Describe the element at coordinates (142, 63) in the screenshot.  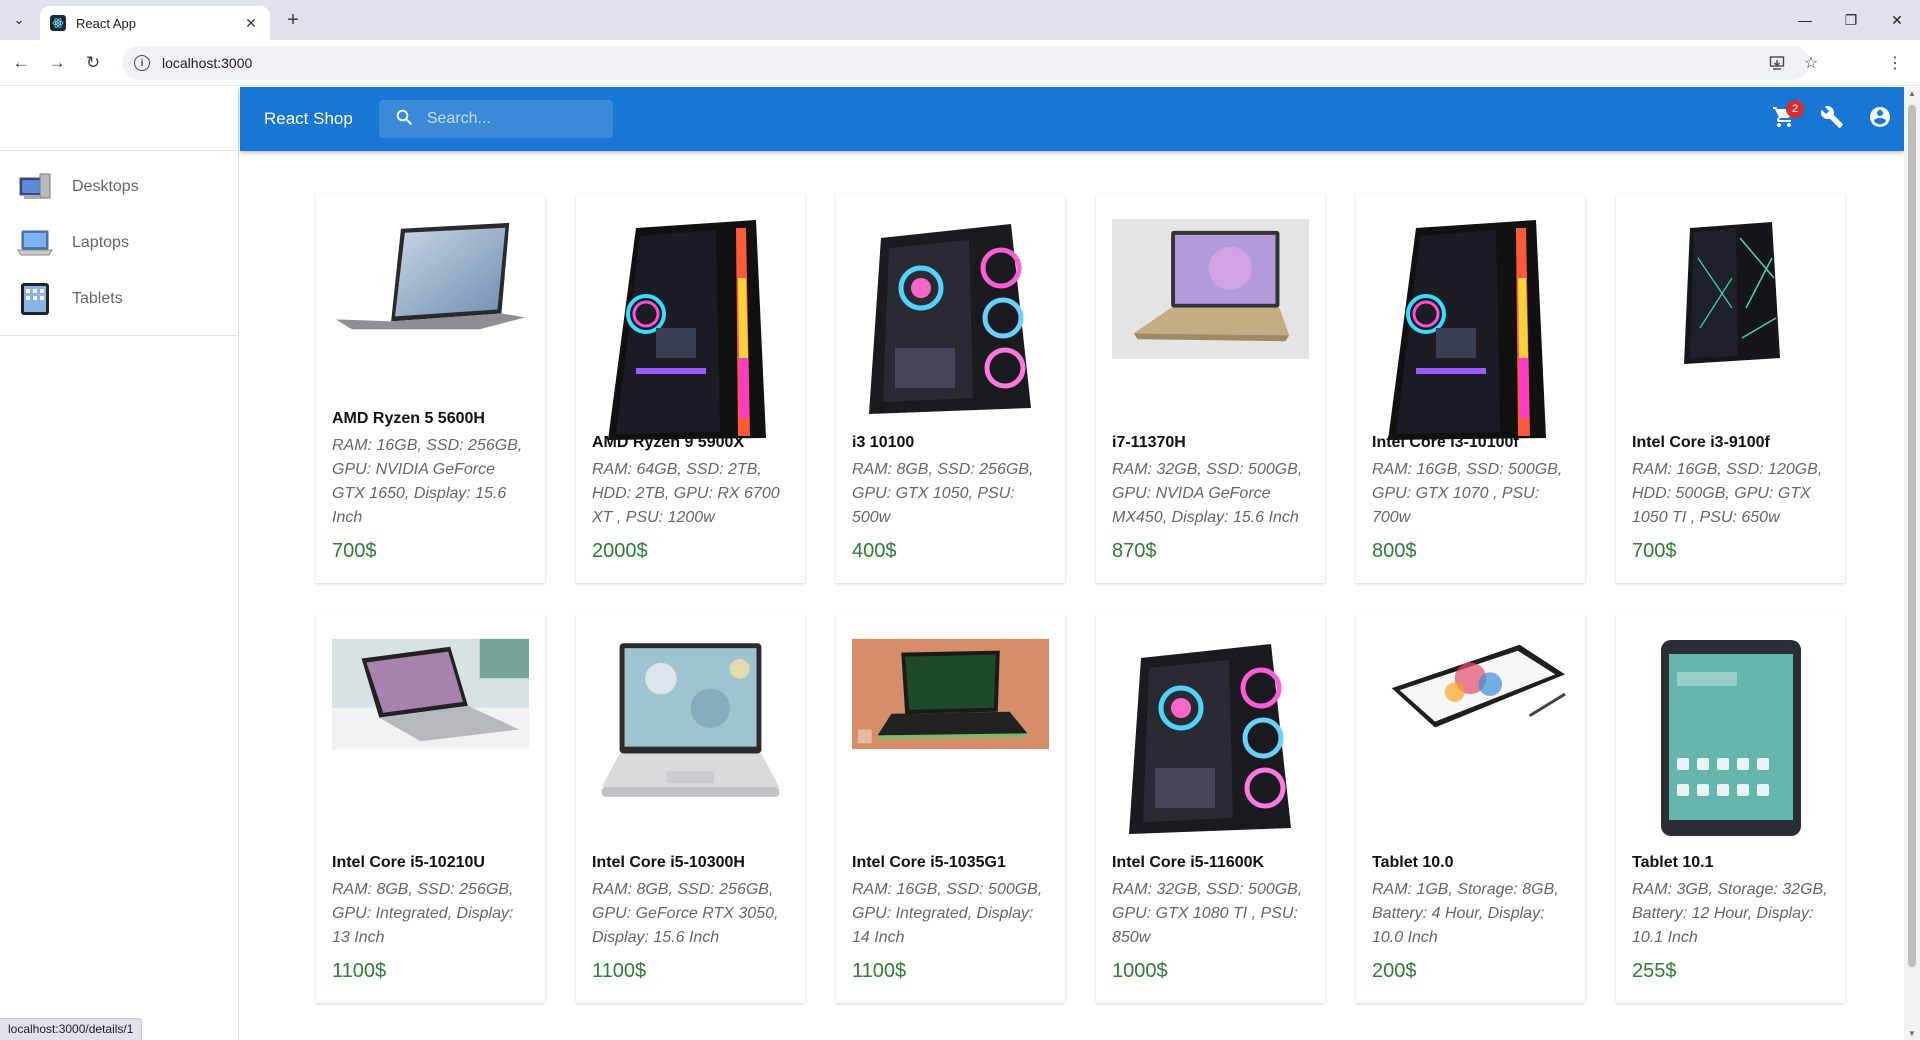
I see `site-info-icon: i` at that location.